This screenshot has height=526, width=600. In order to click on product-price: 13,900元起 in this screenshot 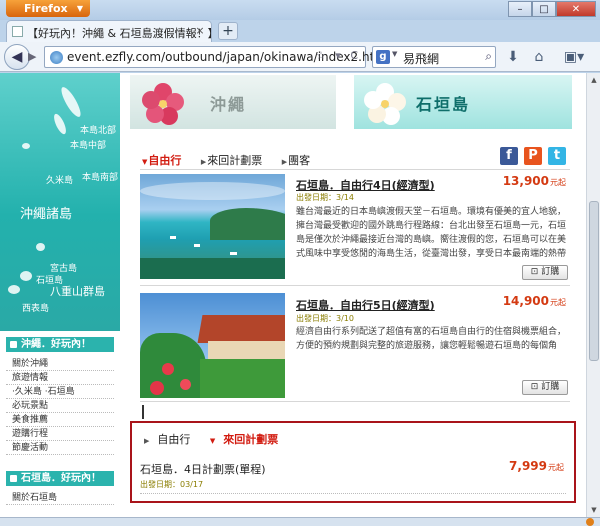, I will do `click(534, 181)`.